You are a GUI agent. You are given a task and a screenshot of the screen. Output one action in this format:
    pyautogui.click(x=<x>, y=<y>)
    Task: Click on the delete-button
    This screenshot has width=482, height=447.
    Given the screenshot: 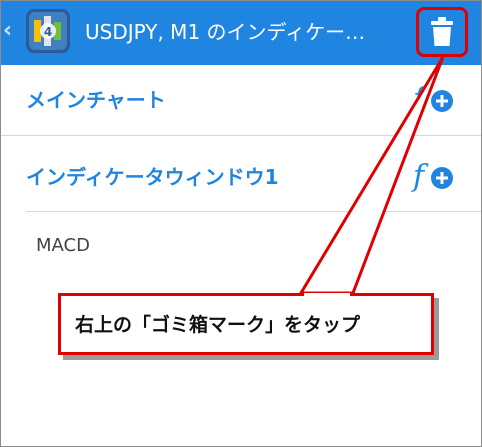 What is the action you would take?
    pyautogui.click(x=442, y=32)
    